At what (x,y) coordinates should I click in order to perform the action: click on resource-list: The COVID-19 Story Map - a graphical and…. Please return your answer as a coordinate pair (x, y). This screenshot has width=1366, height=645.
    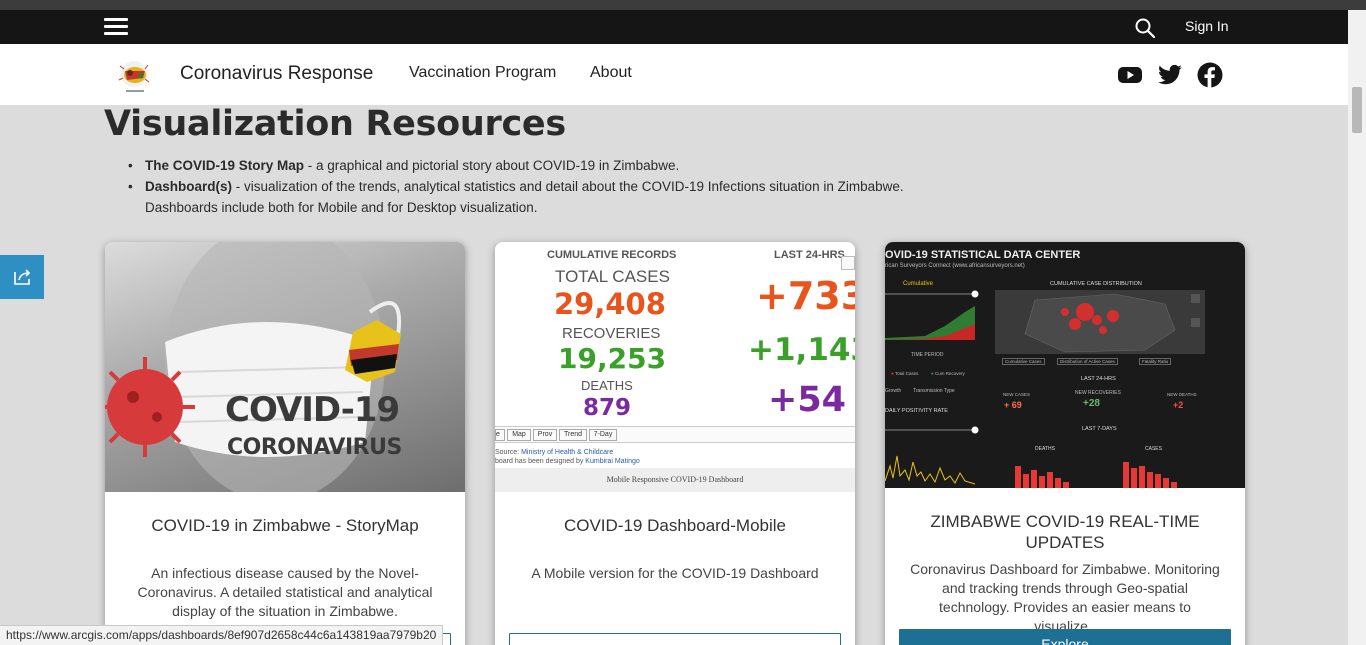
    Looking at the image, I should click on (578, 186).